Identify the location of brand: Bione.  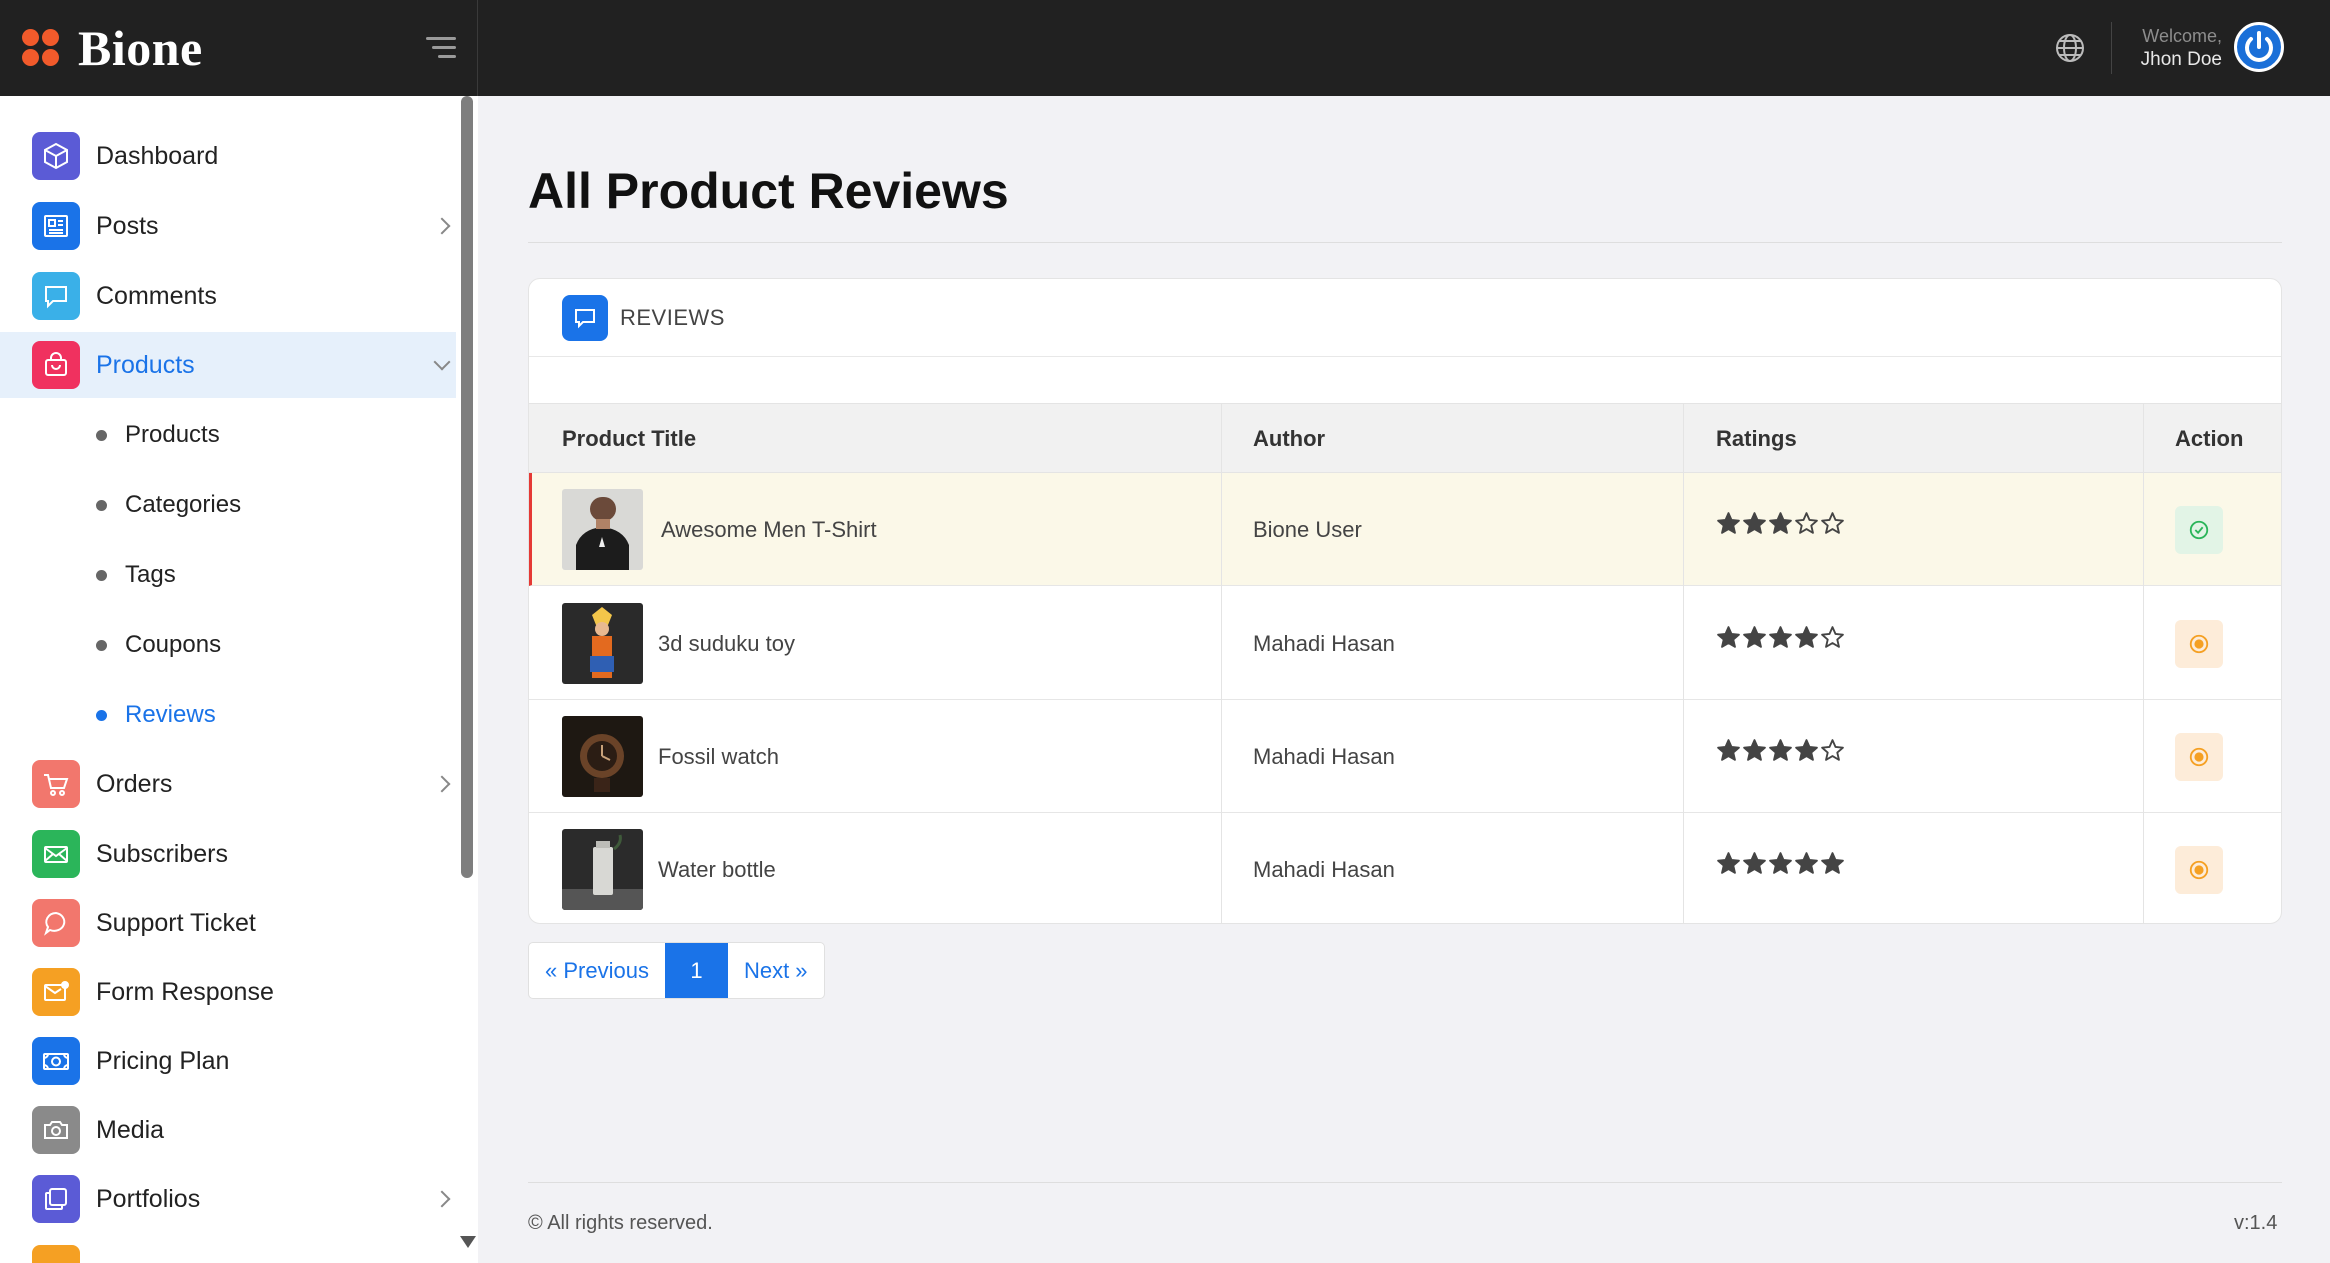
(250, 48).